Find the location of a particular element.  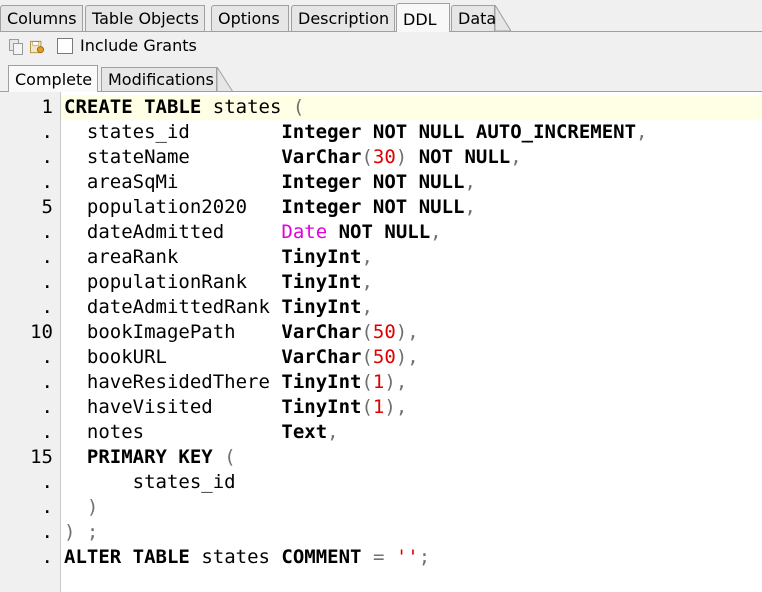

tab-label: Options is located at coordinates (249, 18).